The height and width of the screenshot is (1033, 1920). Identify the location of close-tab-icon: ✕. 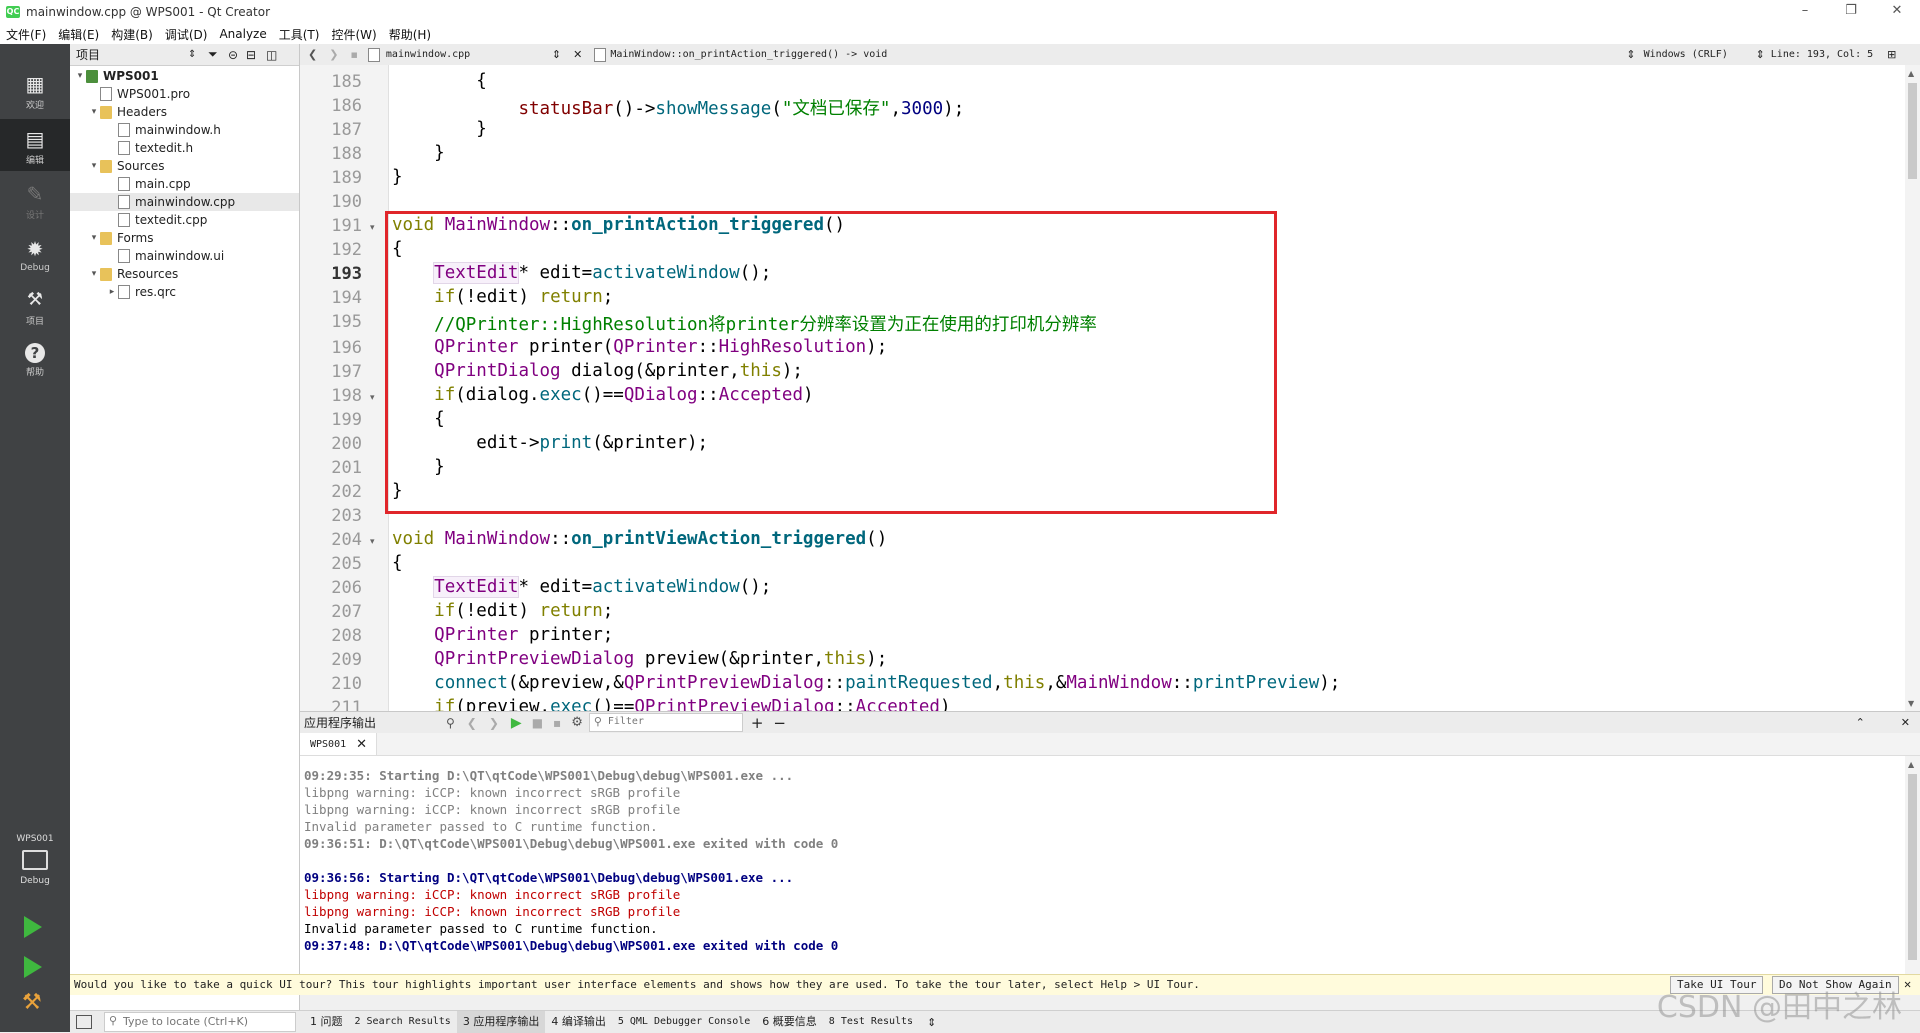
(361, 744).